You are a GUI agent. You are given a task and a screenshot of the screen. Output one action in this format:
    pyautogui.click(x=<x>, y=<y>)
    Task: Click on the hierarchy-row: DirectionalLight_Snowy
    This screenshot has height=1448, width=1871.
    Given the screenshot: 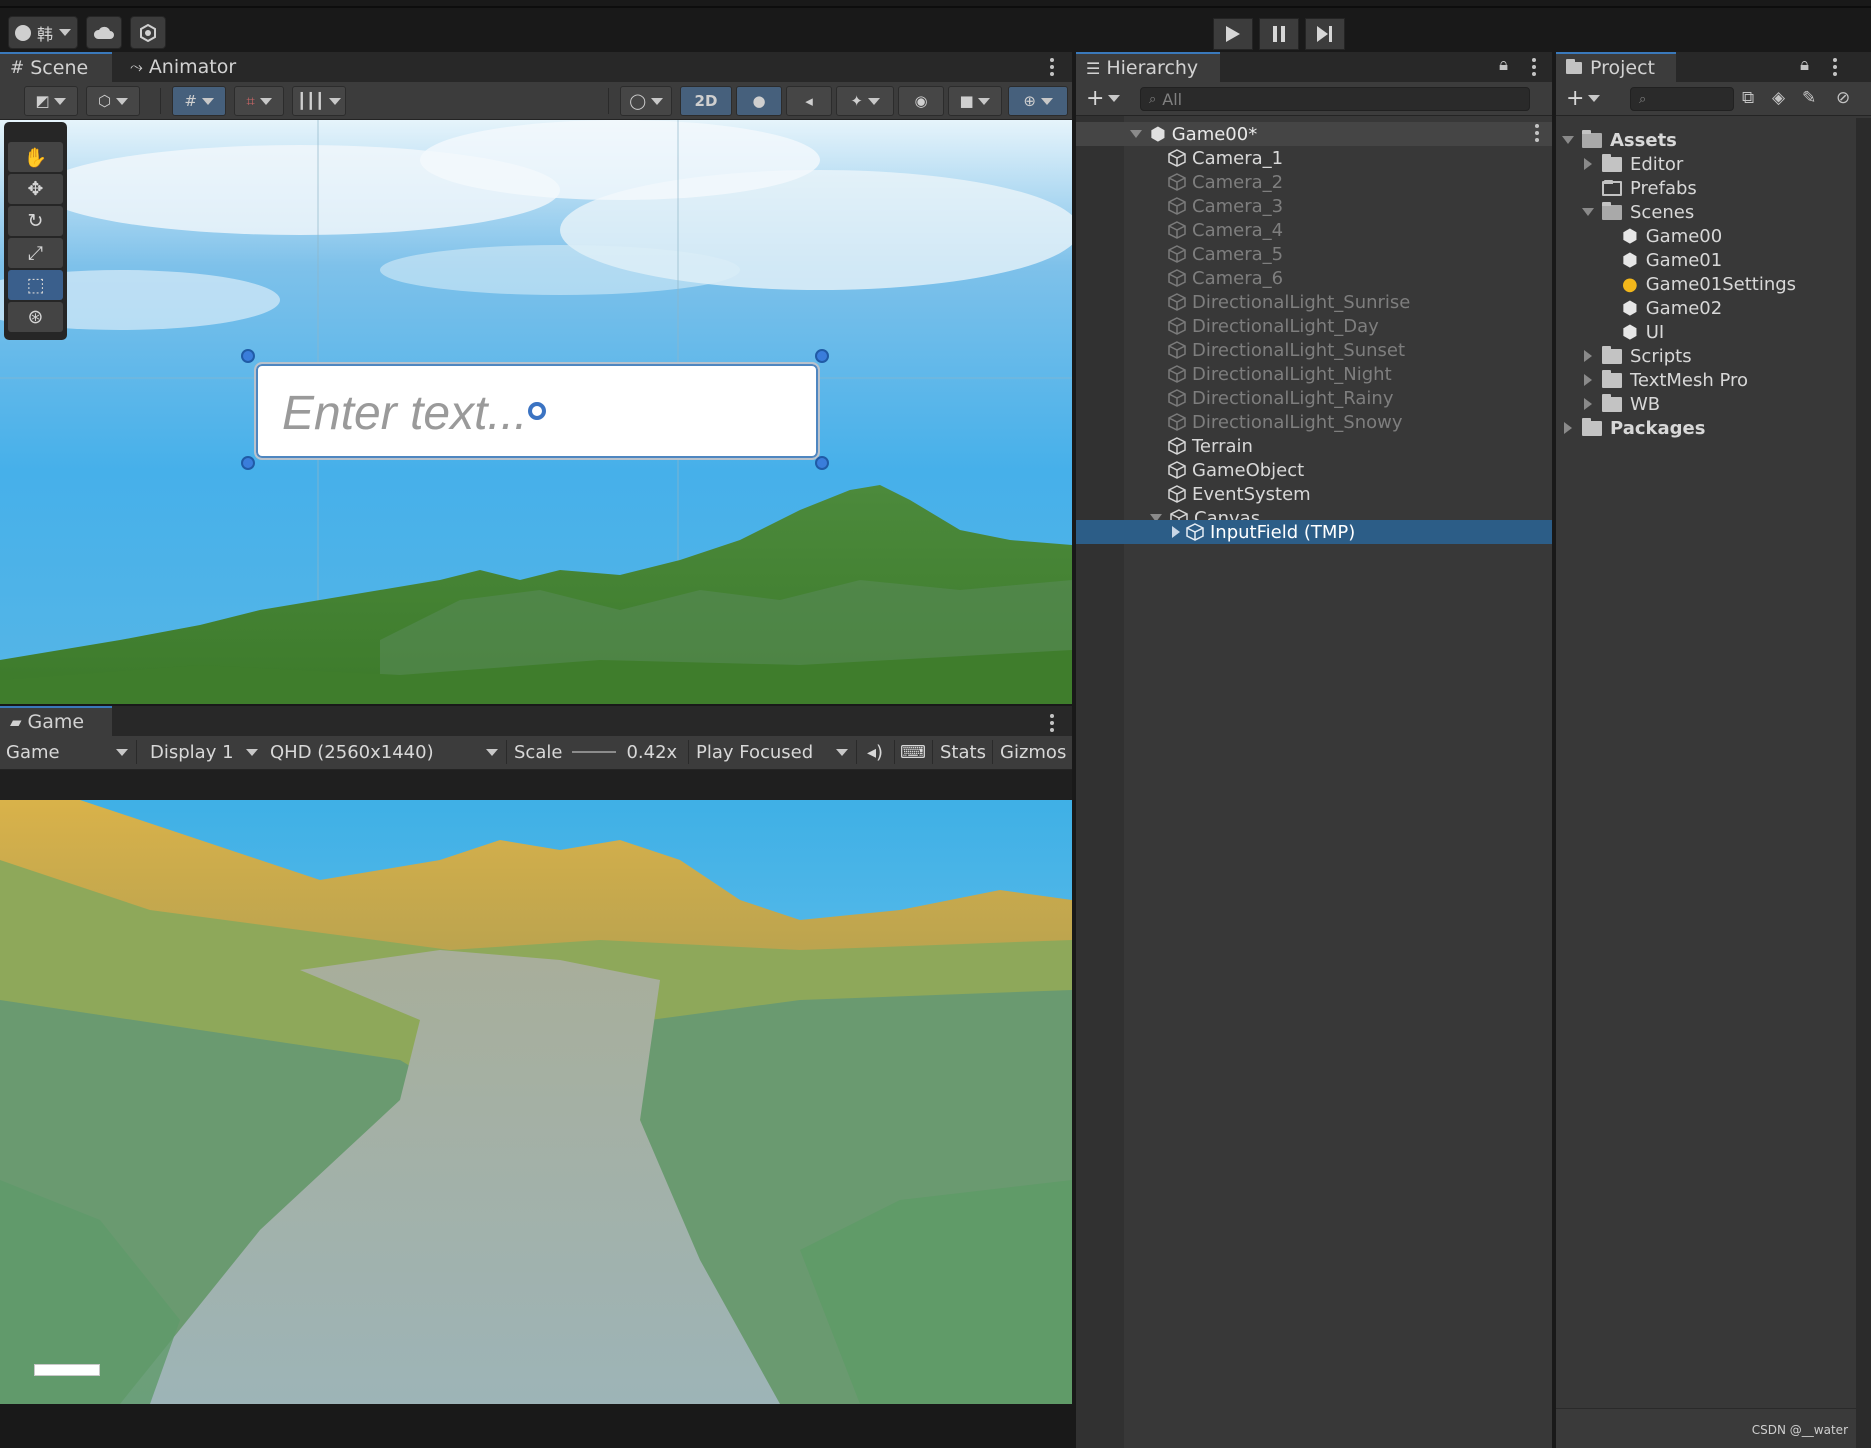 What is the action you would take?
    pyautogui.click(x=1314, y=422)
    